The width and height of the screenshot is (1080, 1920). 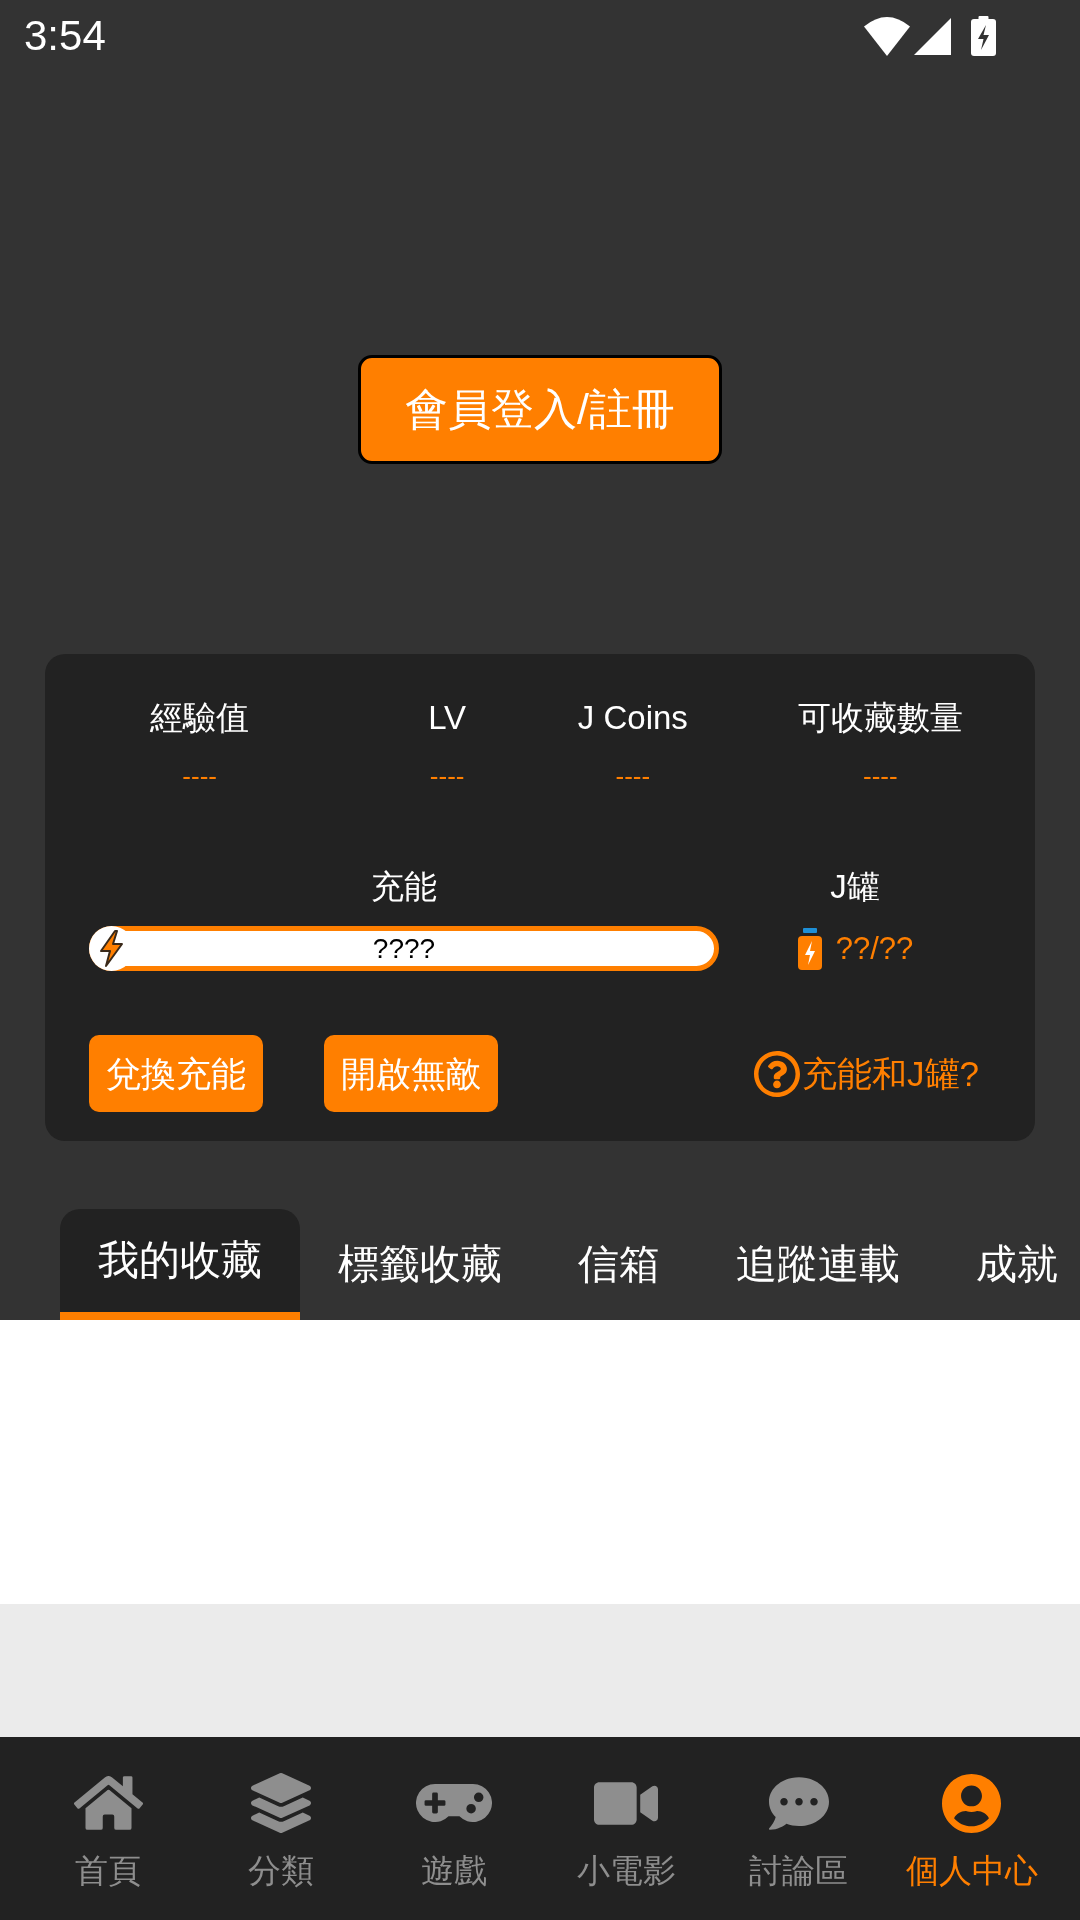 I want to click on nav-item: 分類, so click(x=281, y=1813).